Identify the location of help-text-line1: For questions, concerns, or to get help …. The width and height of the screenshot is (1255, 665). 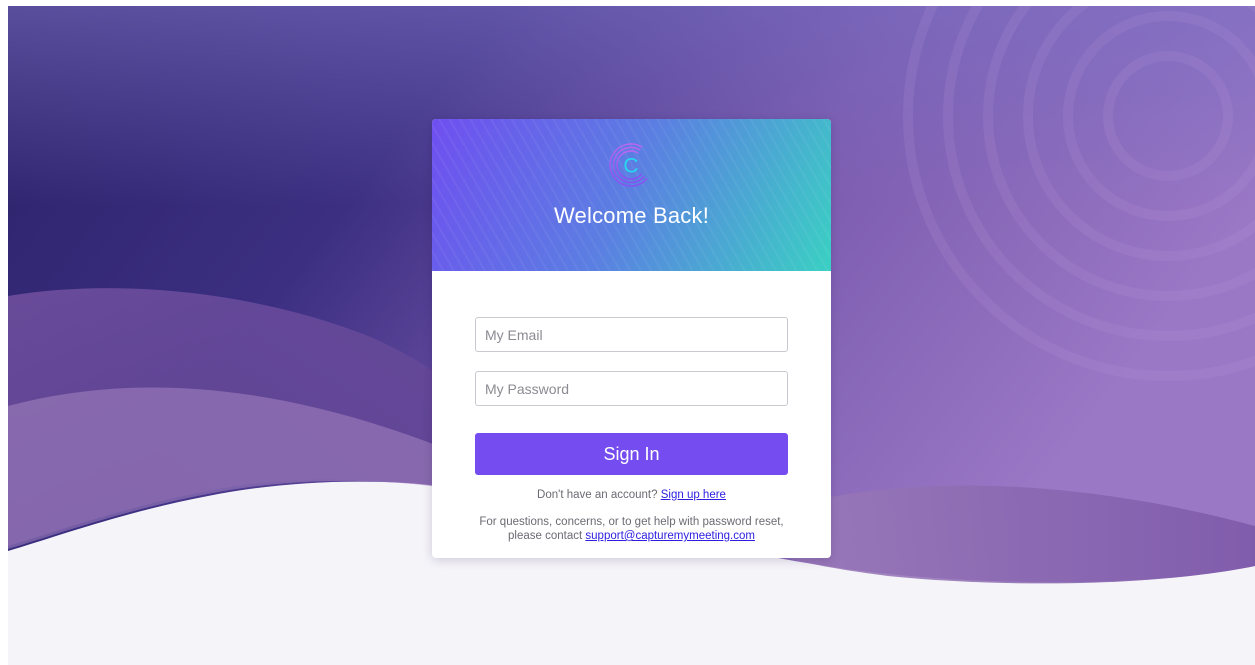
(631, 522).